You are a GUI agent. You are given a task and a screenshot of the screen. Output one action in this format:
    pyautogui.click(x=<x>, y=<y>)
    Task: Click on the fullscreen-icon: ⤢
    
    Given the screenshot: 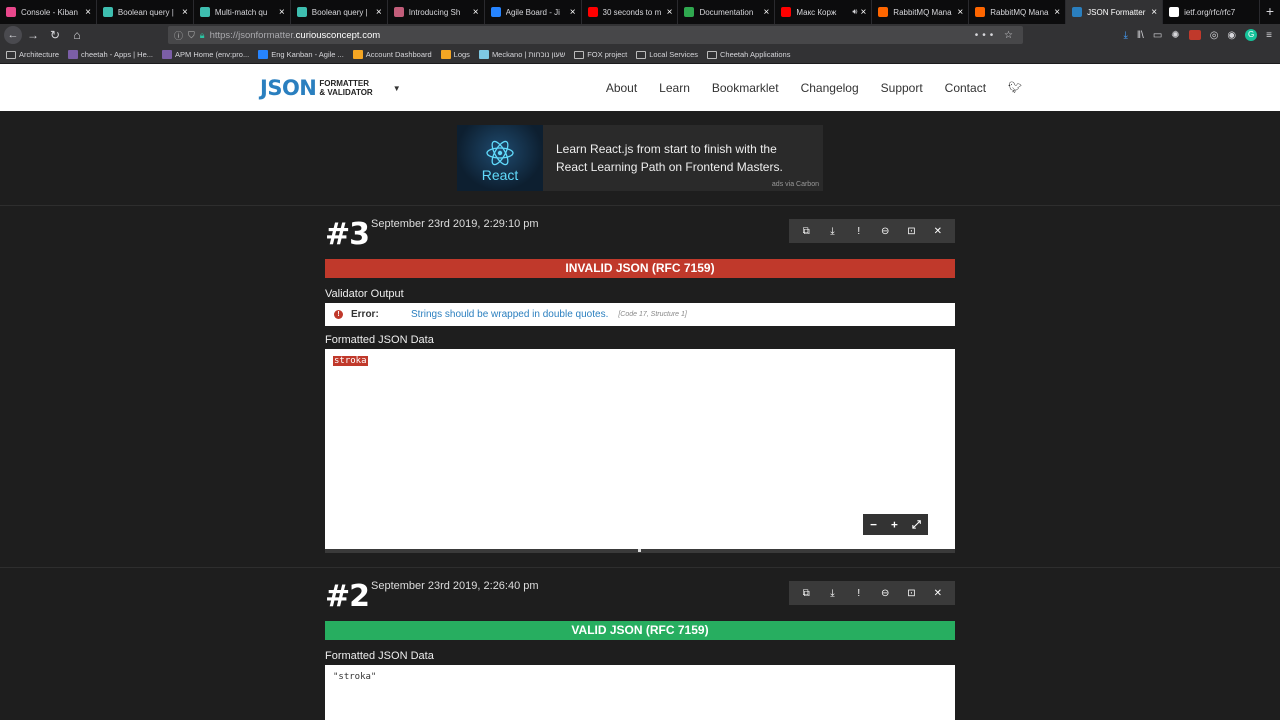 What is the action you would take?
    pyautogui.click(x=916, y=525)
    